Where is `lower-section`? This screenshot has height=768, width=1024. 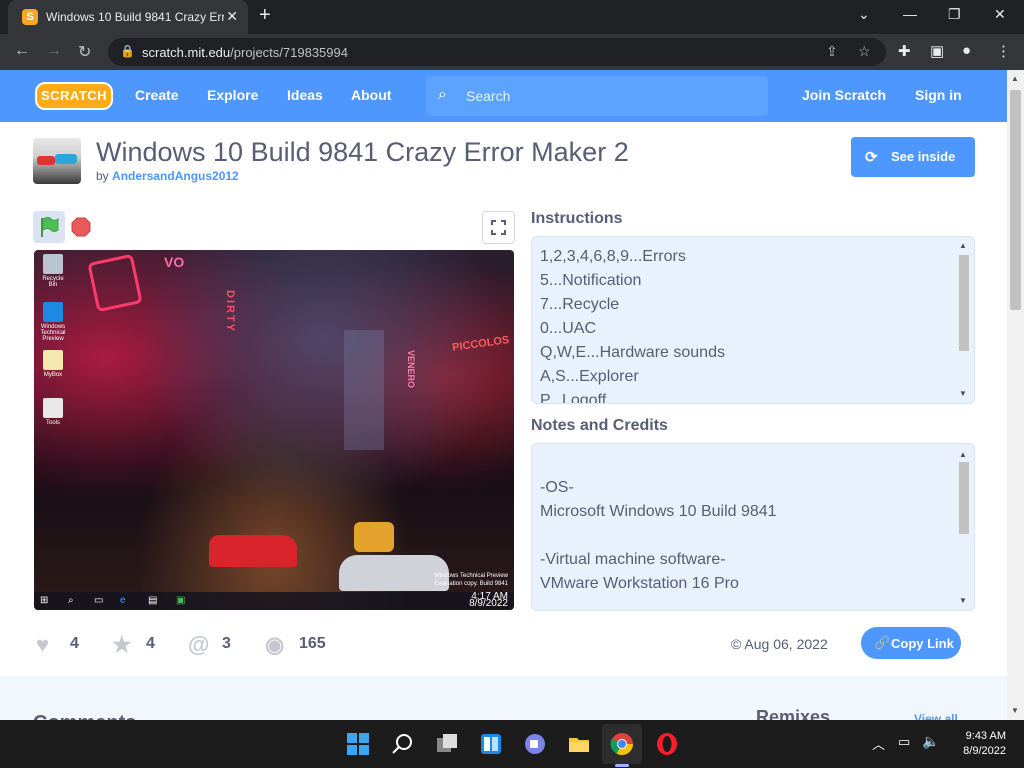
lower-section is located at coordinates (503, 698).